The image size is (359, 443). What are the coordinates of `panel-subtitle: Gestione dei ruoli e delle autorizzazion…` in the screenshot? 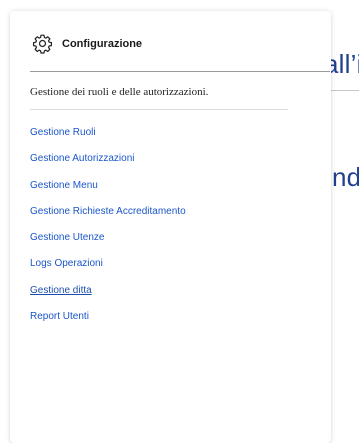 It's located at (119, 92).